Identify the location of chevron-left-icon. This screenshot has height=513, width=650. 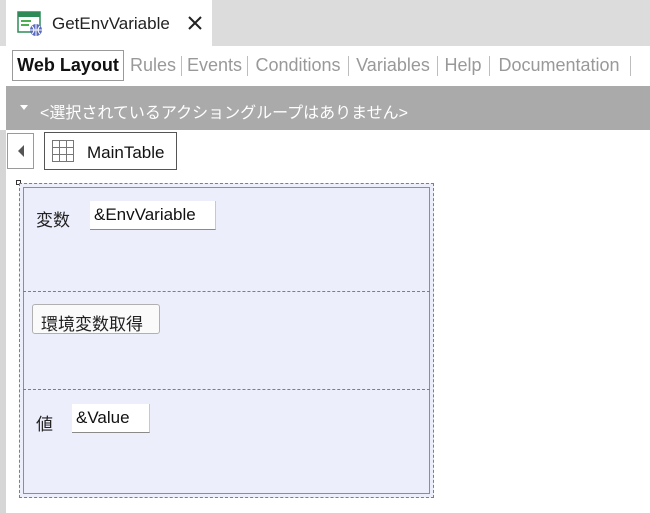
(20, 151).